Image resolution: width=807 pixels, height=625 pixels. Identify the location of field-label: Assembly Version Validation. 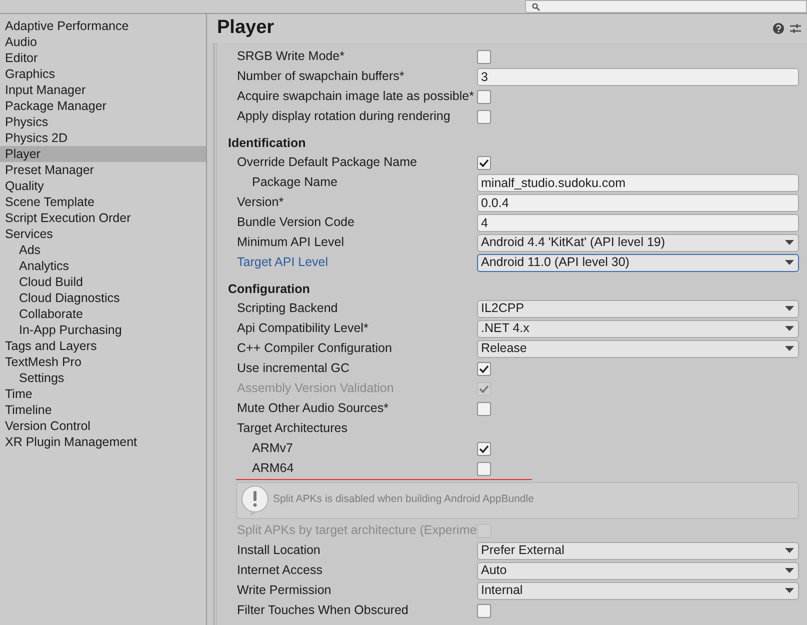
(316, 389).